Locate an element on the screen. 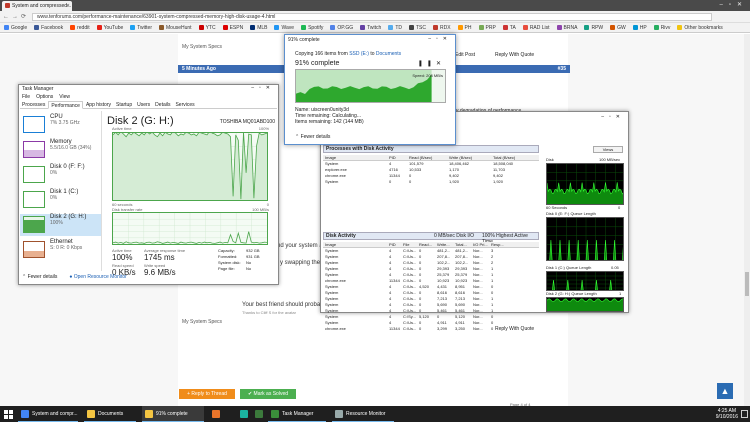 This screenshot has width=750, height=422. task-manager-tab: Details is located at coordinates (162, 105).